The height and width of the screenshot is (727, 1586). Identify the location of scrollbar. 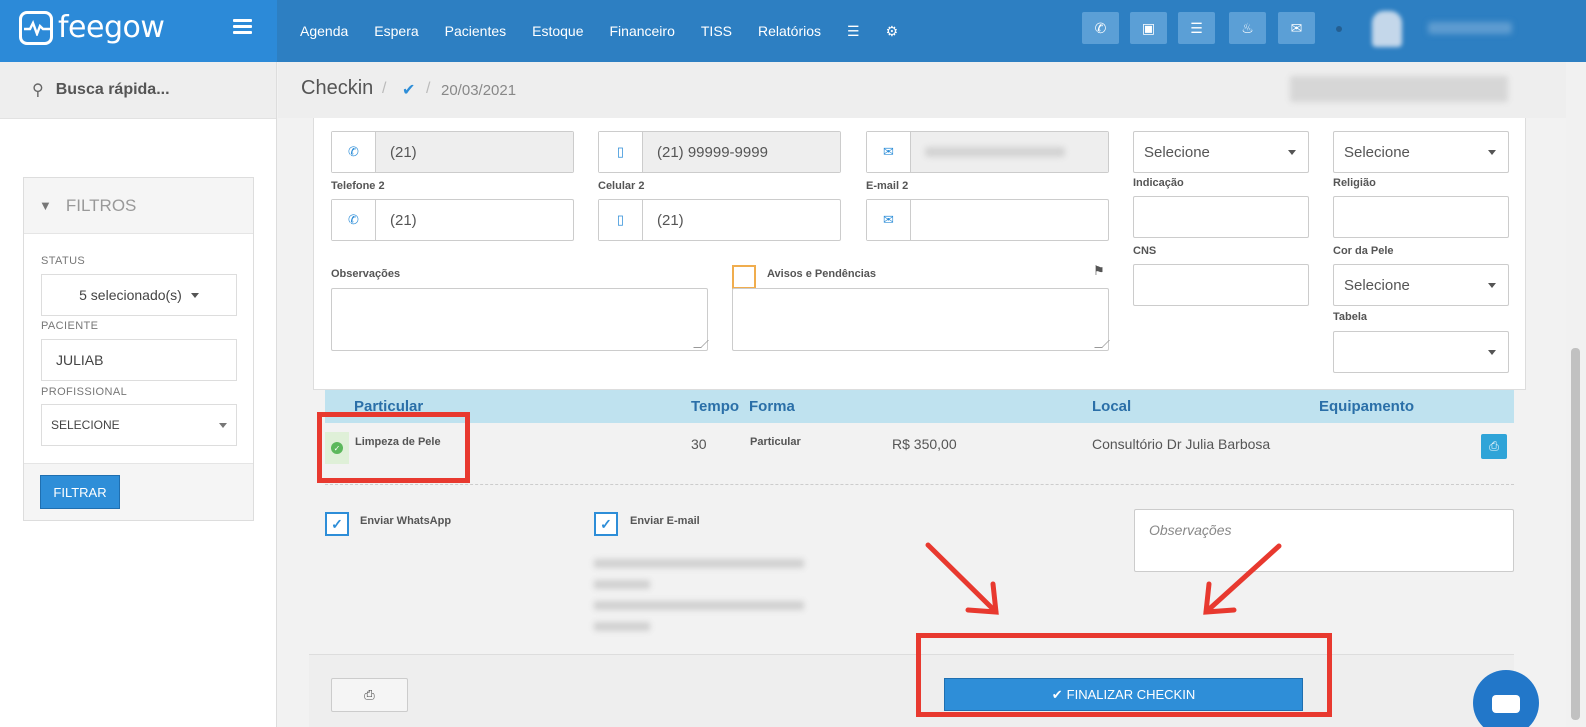
(1576, 394).